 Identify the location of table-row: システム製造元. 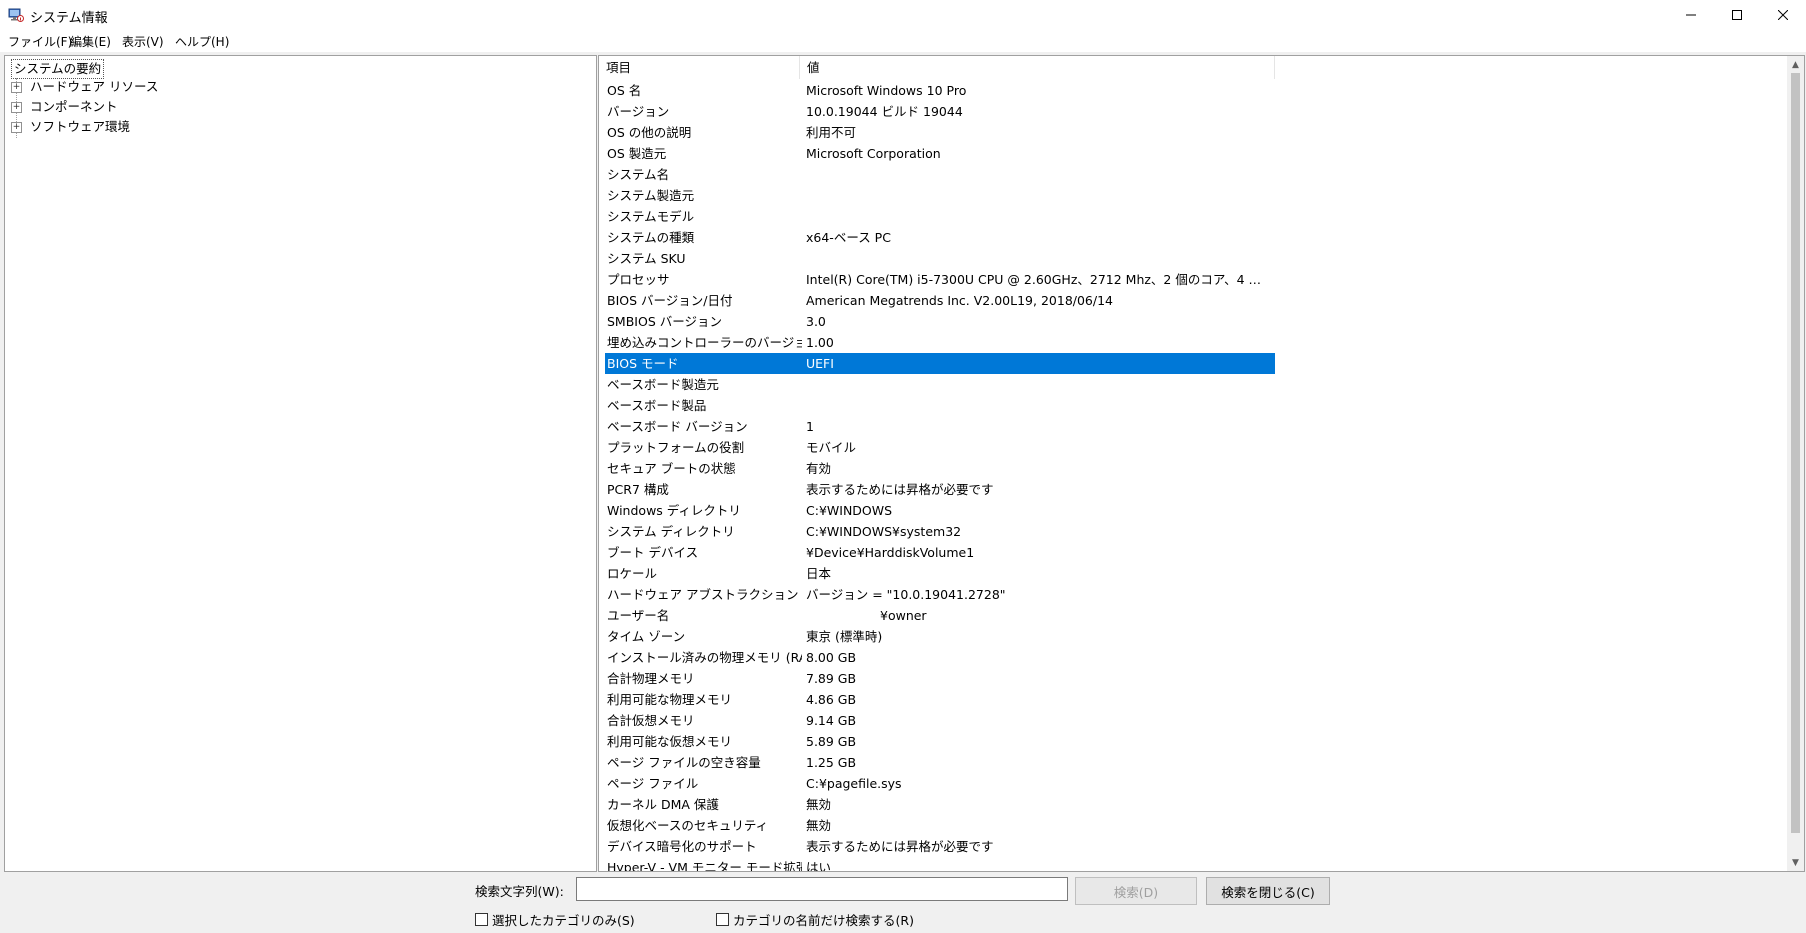
(940, 195).